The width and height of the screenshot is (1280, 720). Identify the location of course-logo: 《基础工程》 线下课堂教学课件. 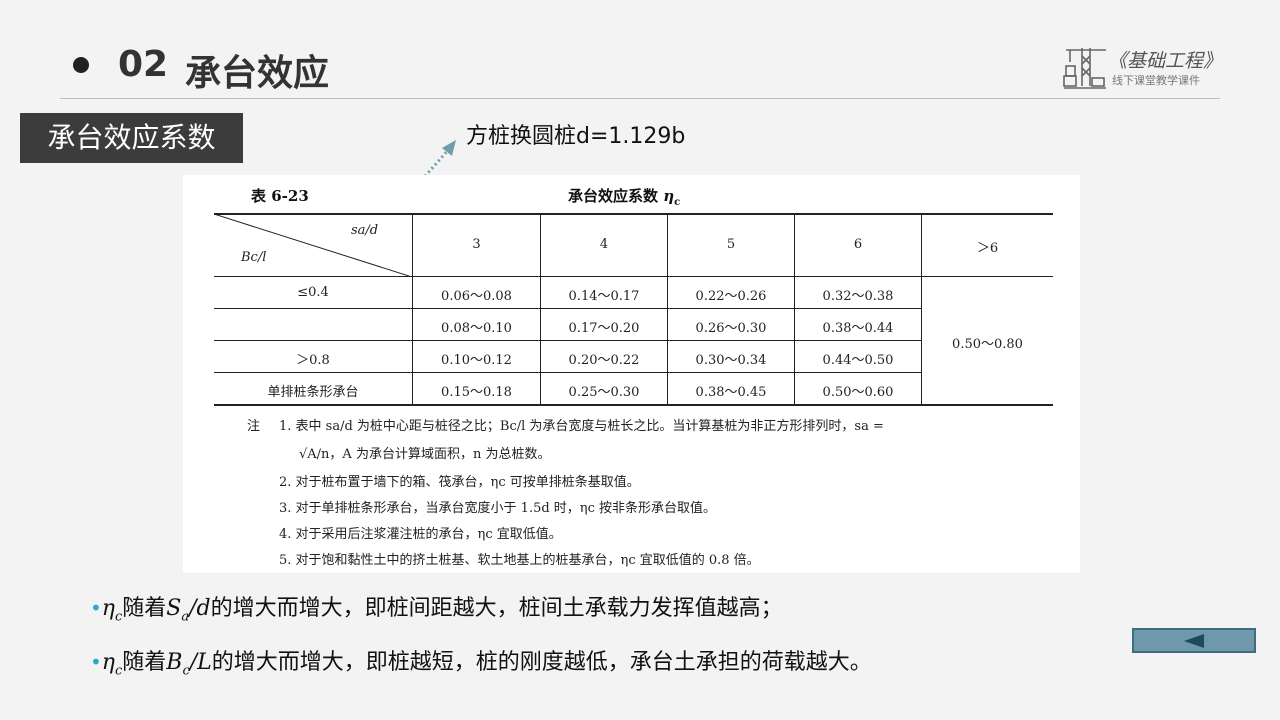
(1142, 67).